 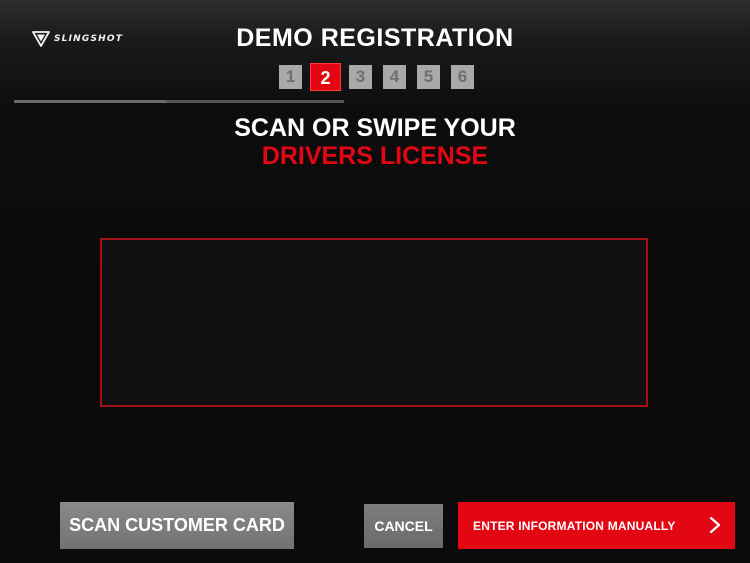 What do you see at coordinates (428, 77) in the screenshot?
I see `step-5: 5` at bounding box center [428, 77].